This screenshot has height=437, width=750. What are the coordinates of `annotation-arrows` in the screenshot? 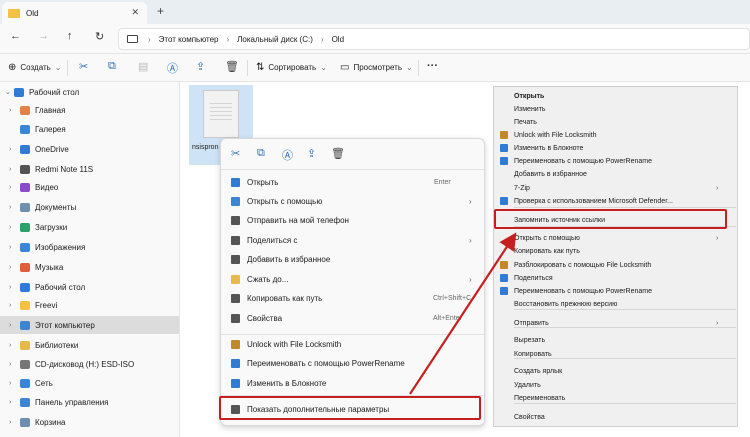 It's located at (463, 313).